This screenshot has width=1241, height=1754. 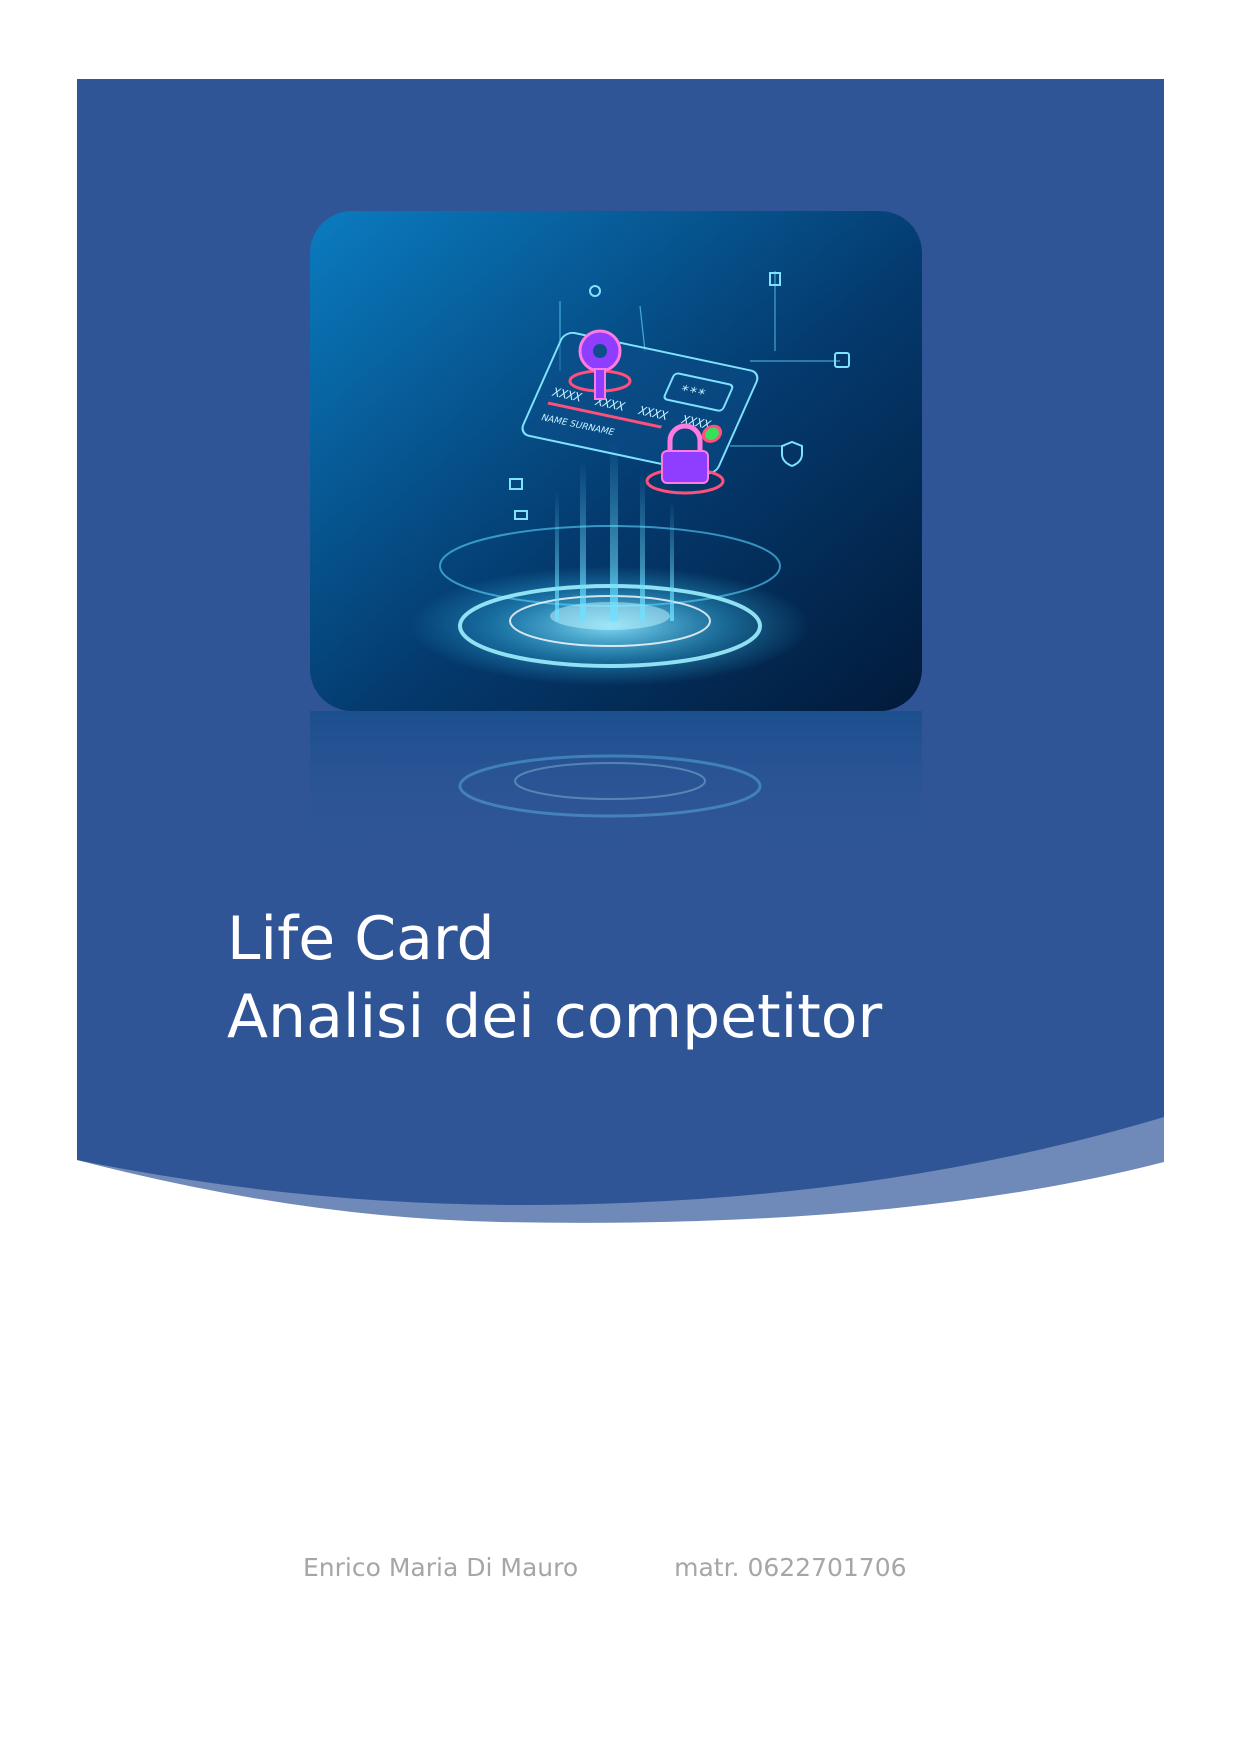 I want to click on hero-reflection, so click(x=616, y=781).